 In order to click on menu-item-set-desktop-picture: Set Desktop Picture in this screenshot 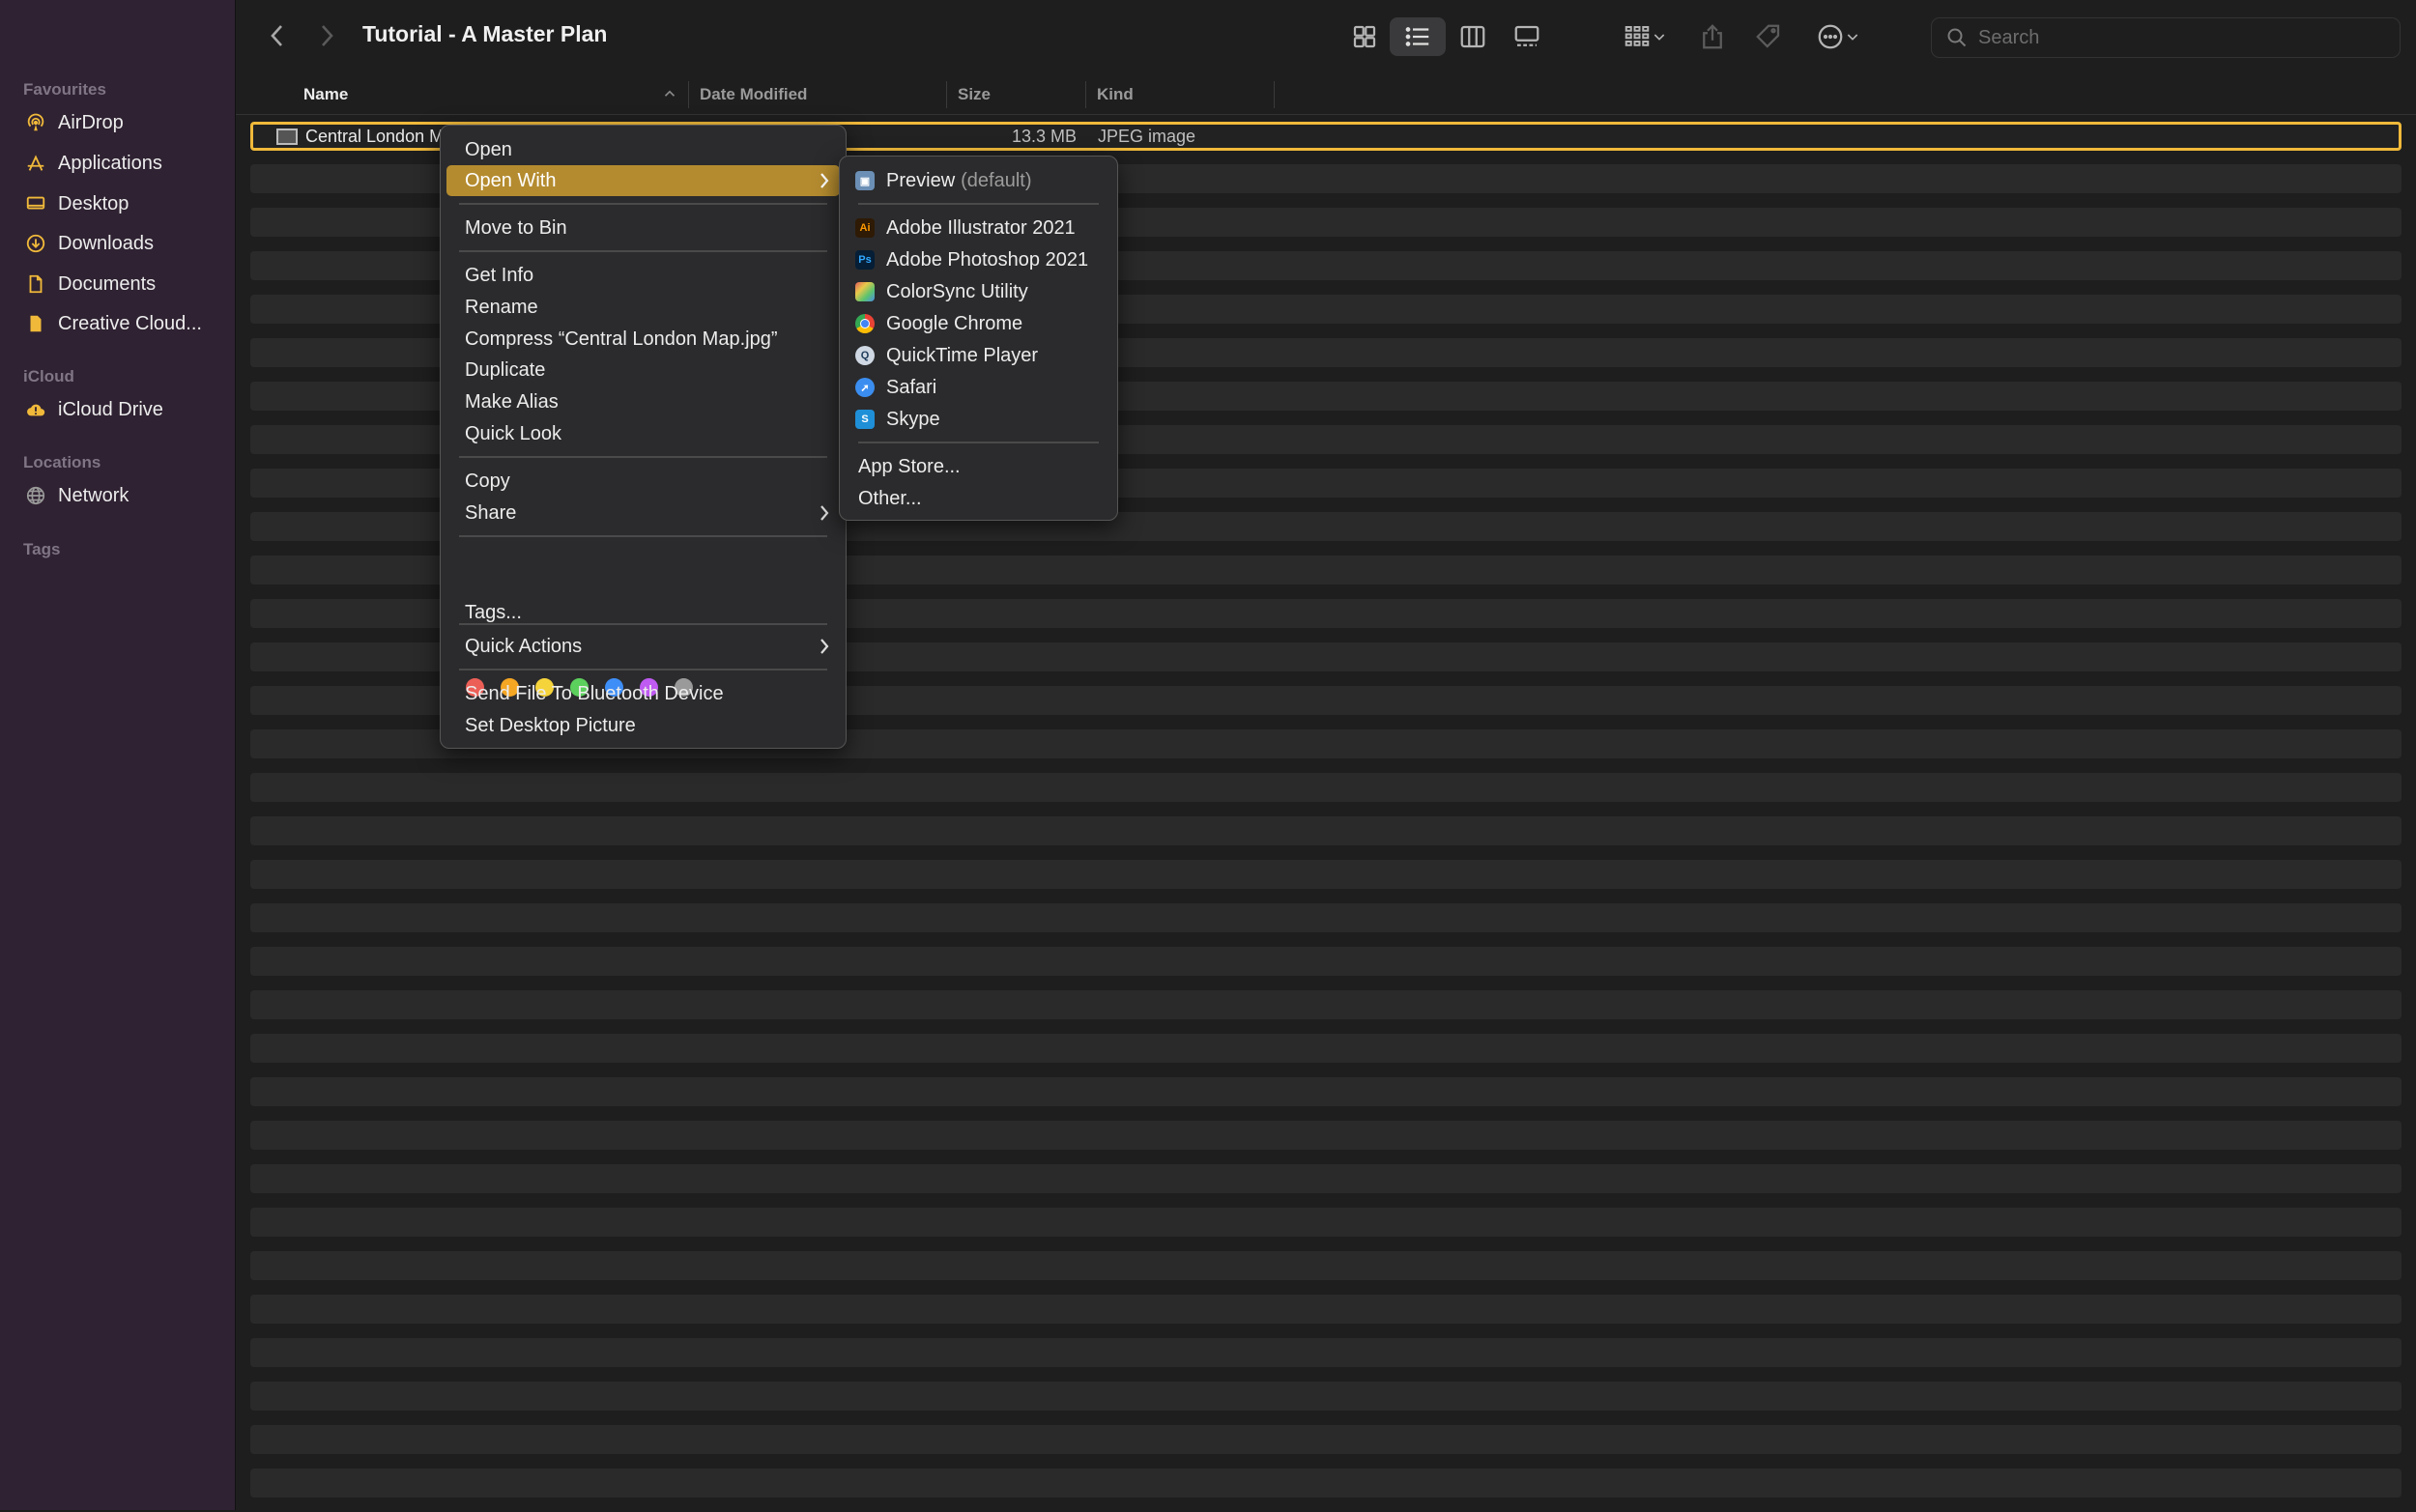, I will do `click(643, 725)`.